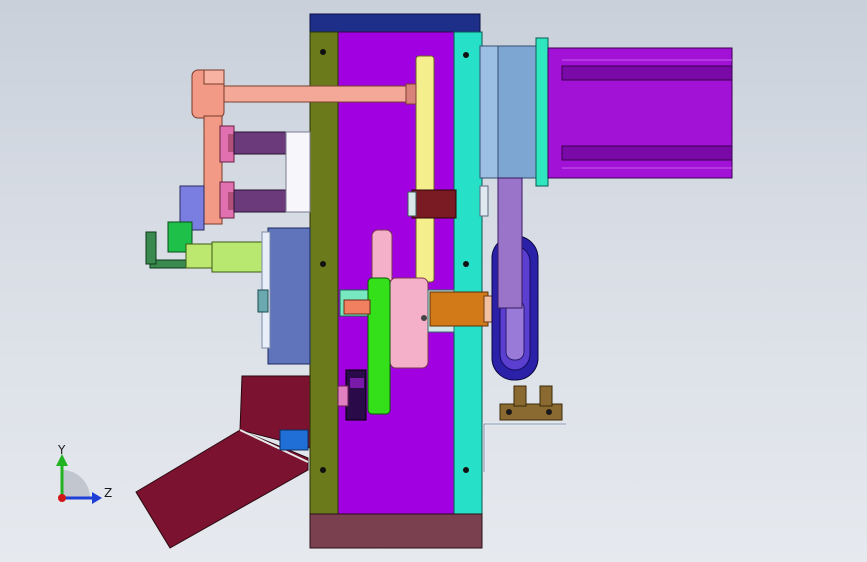 This screenshot has height=562, width=867. I want to click on link-rod-lower, so click(261, 201).